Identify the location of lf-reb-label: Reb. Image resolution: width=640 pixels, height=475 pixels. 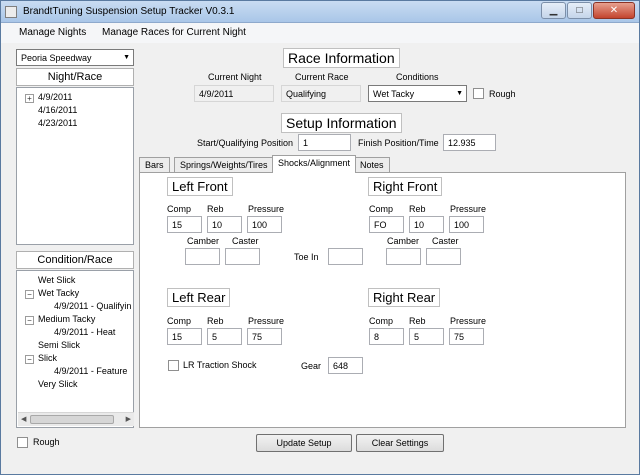
(215, 209).